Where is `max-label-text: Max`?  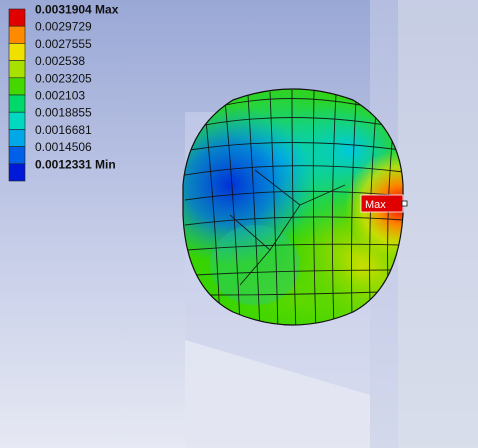
max-label-text: Max is located at coordinates (375, 205).